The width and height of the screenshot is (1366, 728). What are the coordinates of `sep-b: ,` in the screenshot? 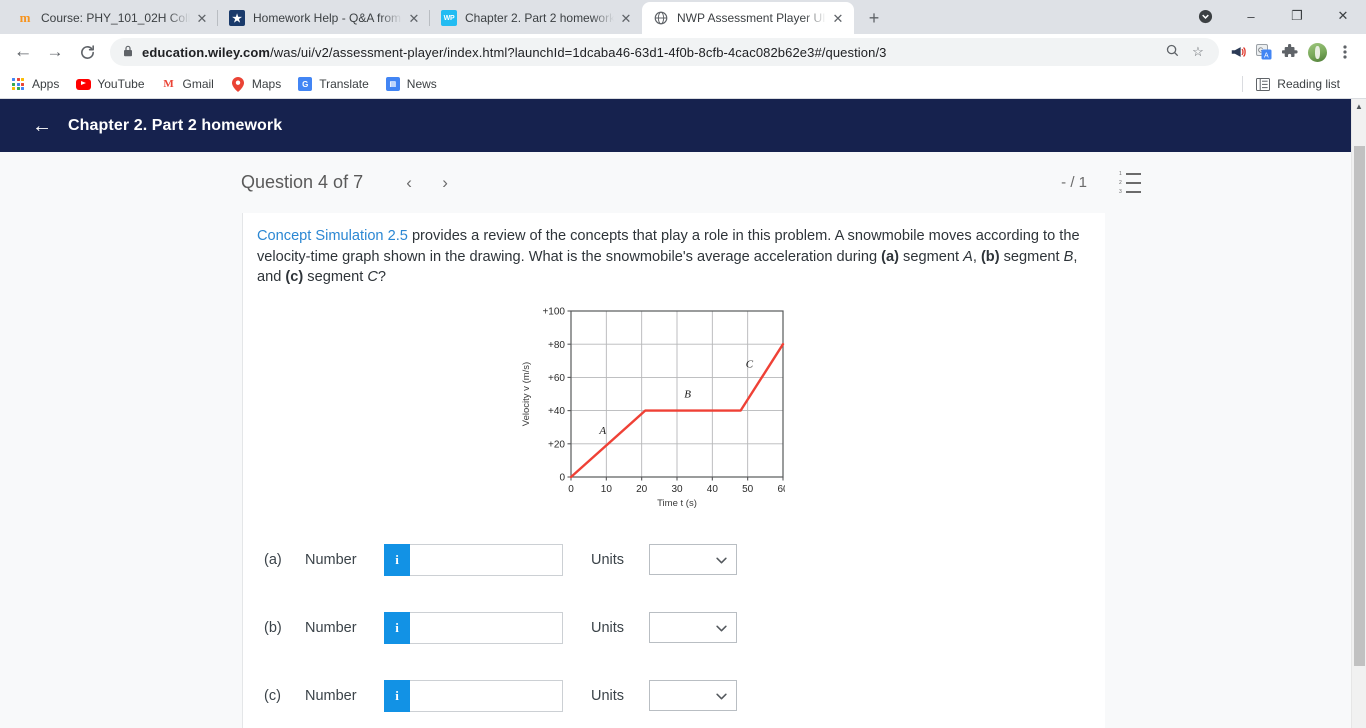 It's located at (976, 256).